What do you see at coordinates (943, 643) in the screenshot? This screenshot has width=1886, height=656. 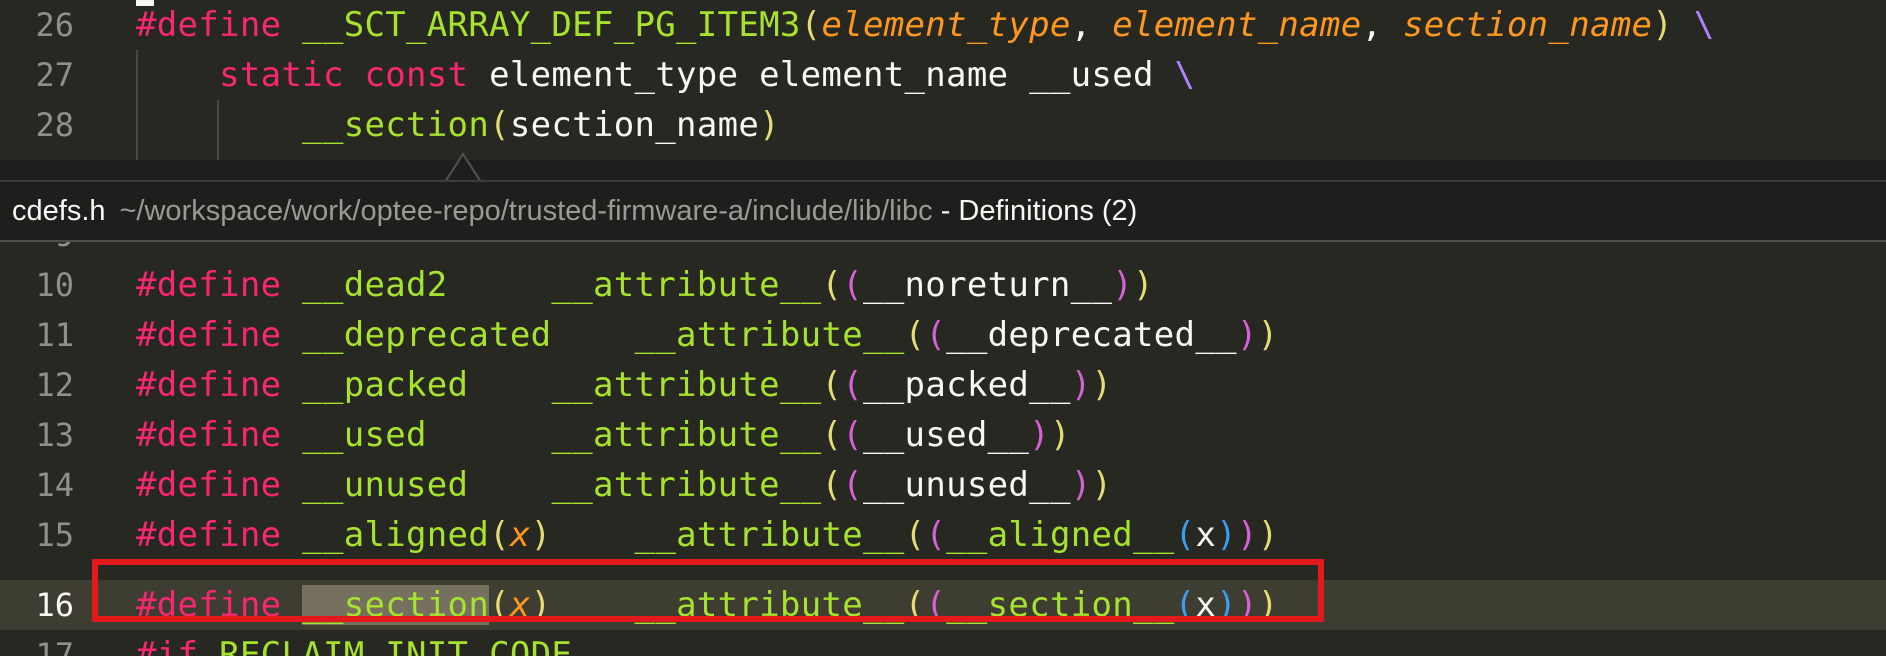 I see `code-line-17: 17 #if RECLAIM_INIT_CODE` at bounding box center [943, 643].